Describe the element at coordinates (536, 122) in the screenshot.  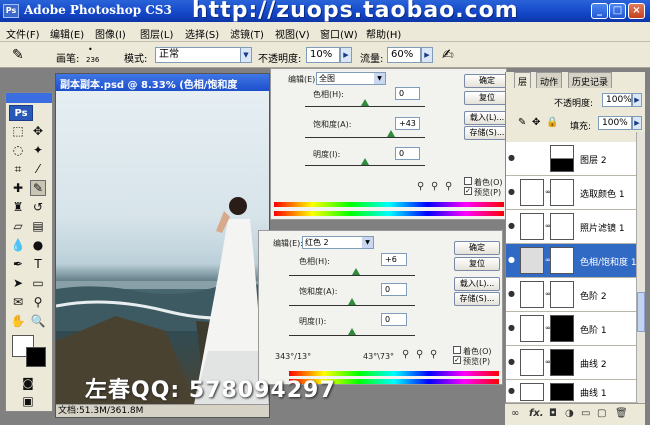
I see `move-lock-icon: ✥` at that location.